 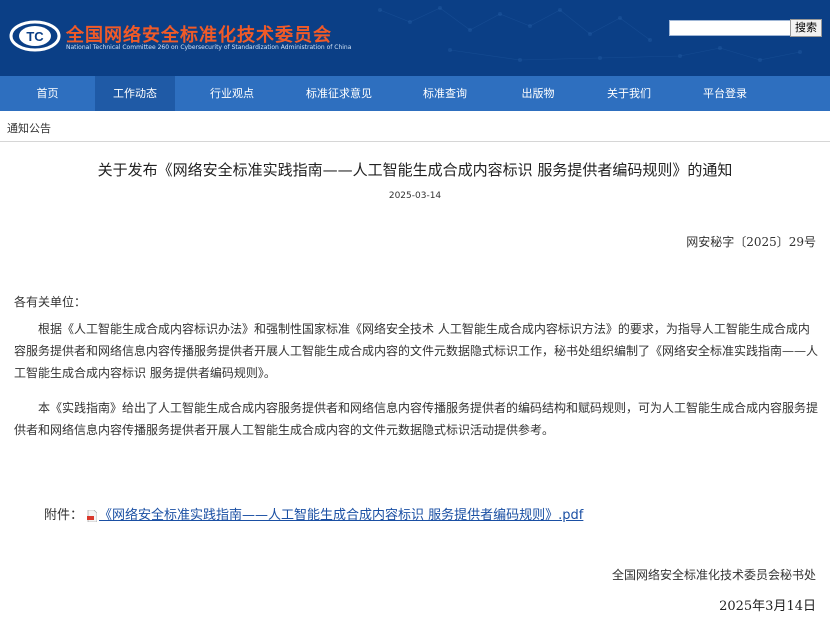 What do you see at coordinates (92, 515) in the screenshot?
I see `pdf-file-icon` at bounding box center [92, 515].